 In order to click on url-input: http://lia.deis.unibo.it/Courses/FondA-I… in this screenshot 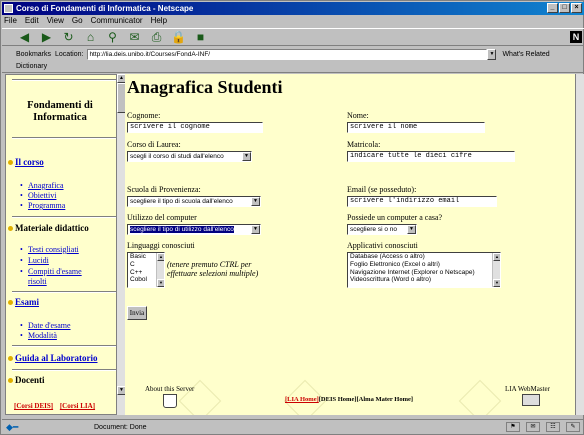, I will do `click(287, 54)`.